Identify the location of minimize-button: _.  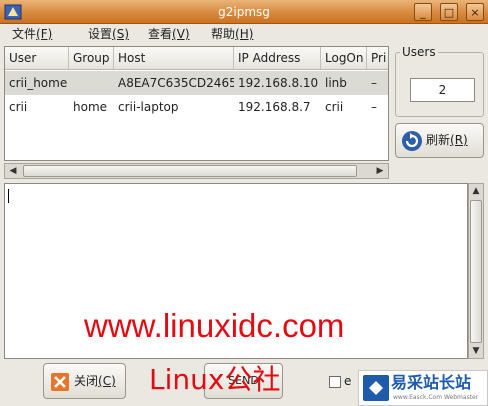
(423, 12).